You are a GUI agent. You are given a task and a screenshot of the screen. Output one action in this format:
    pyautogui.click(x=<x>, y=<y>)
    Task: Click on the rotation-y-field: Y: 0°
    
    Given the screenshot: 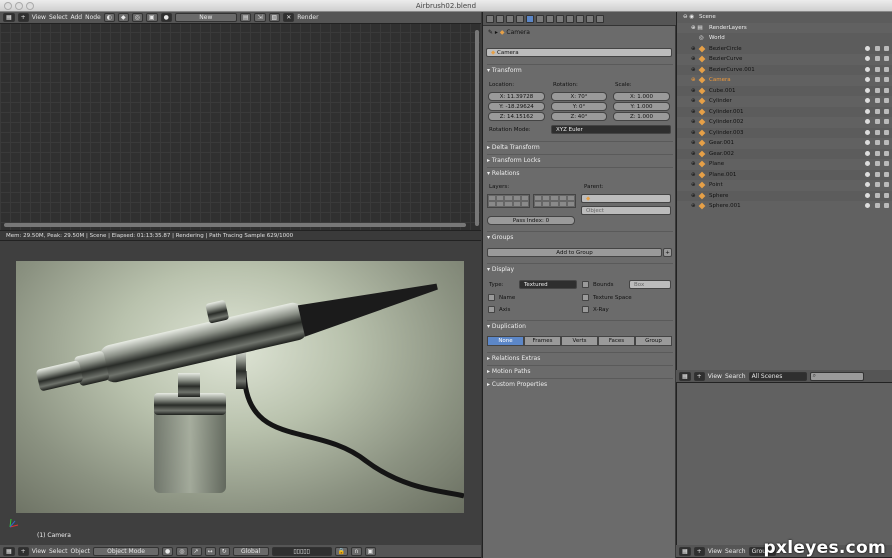 What is the action you would take?
    pyautogui.click(x=579, y=106)
    